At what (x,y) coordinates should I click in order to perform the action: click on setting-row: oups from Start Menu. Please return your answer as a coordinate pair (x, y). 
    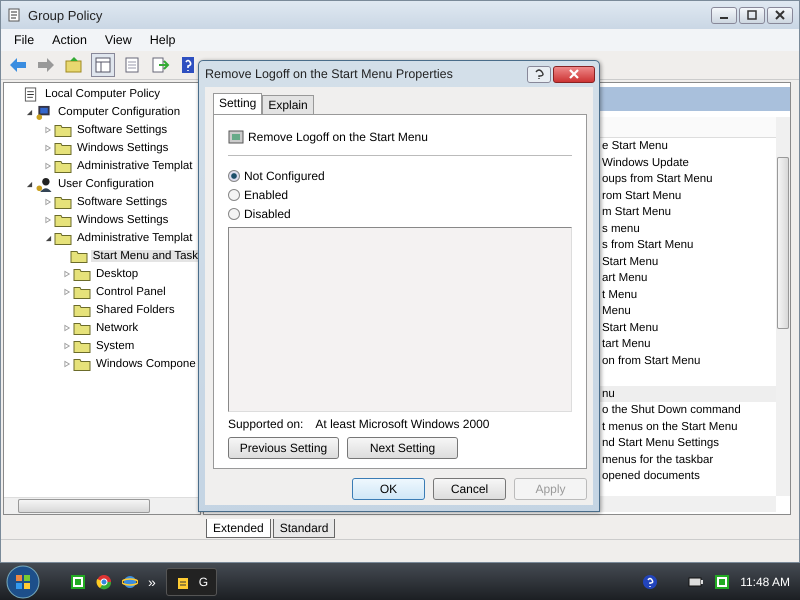
    Looking at the image, I should click on (657, 179).